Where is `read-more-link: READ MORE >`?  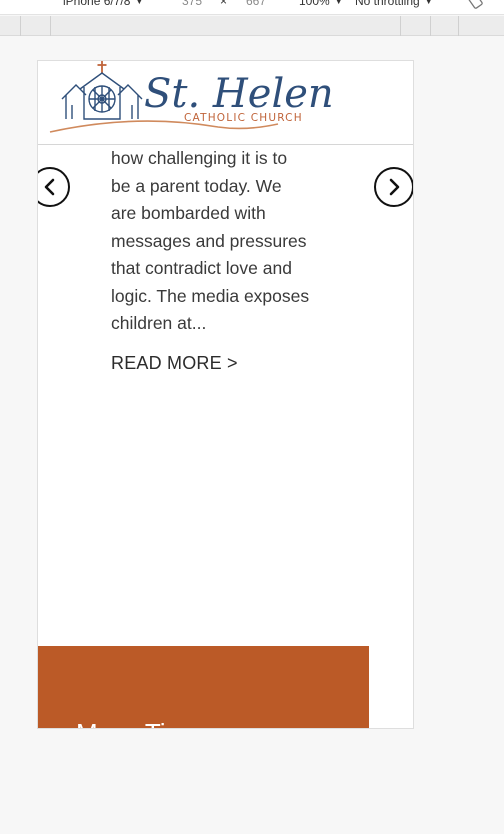 read-more-link: READ MORE > is located at coordinates (174, 363).